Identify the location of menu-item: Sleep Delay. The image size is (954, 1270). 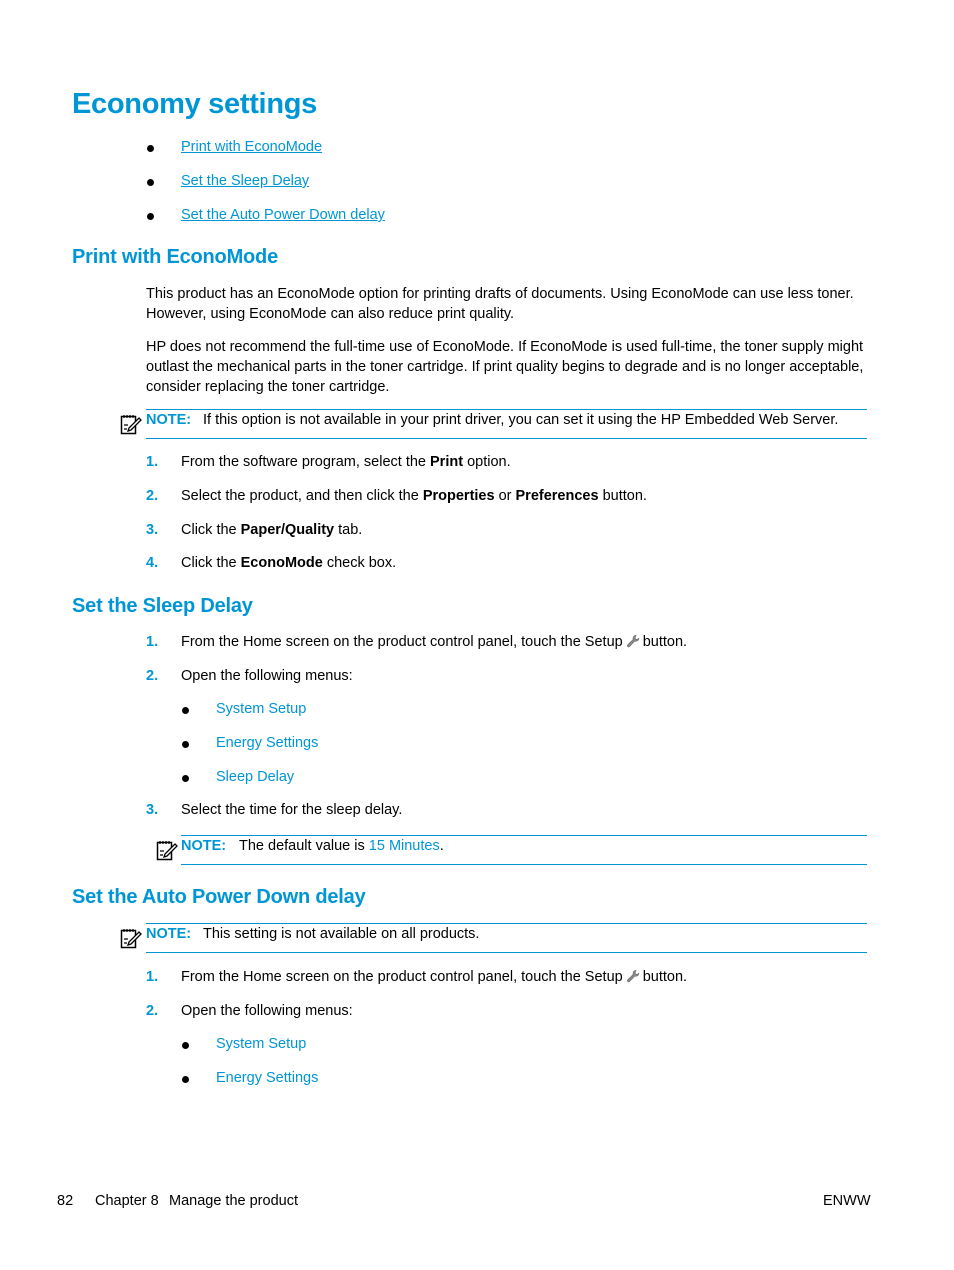
(255, 777).